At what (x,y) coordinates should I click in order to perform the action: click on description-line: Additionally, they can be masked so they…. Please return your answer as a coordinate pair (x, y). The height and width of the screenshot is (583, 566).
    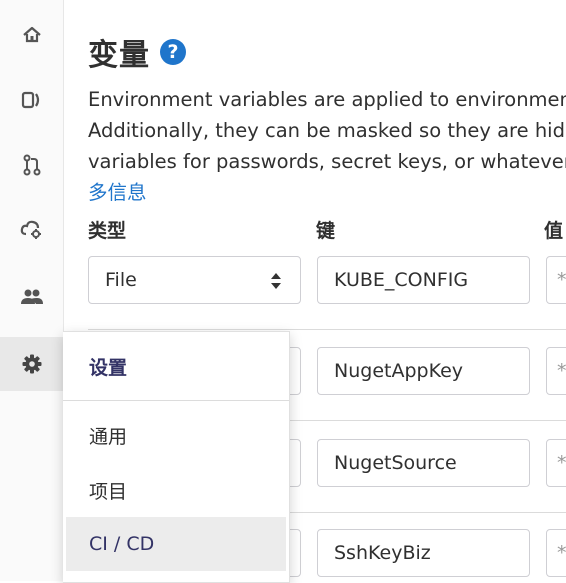
    Looking at the image, I should click on (327, 130).